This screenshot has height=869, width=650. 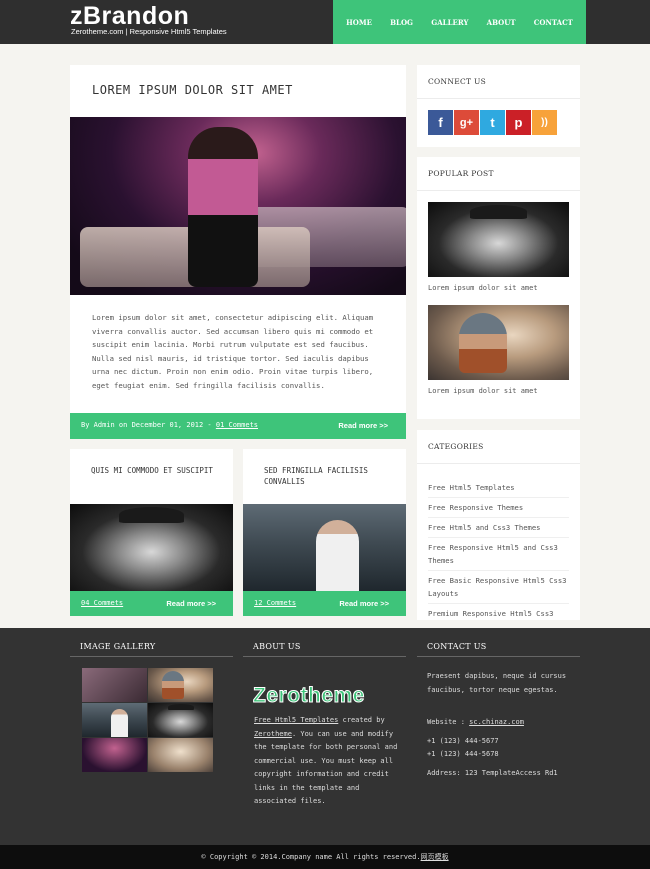 I want to click on post-meta-text: By Admin on December 01, 2012 -, so click(x=148, y=425).